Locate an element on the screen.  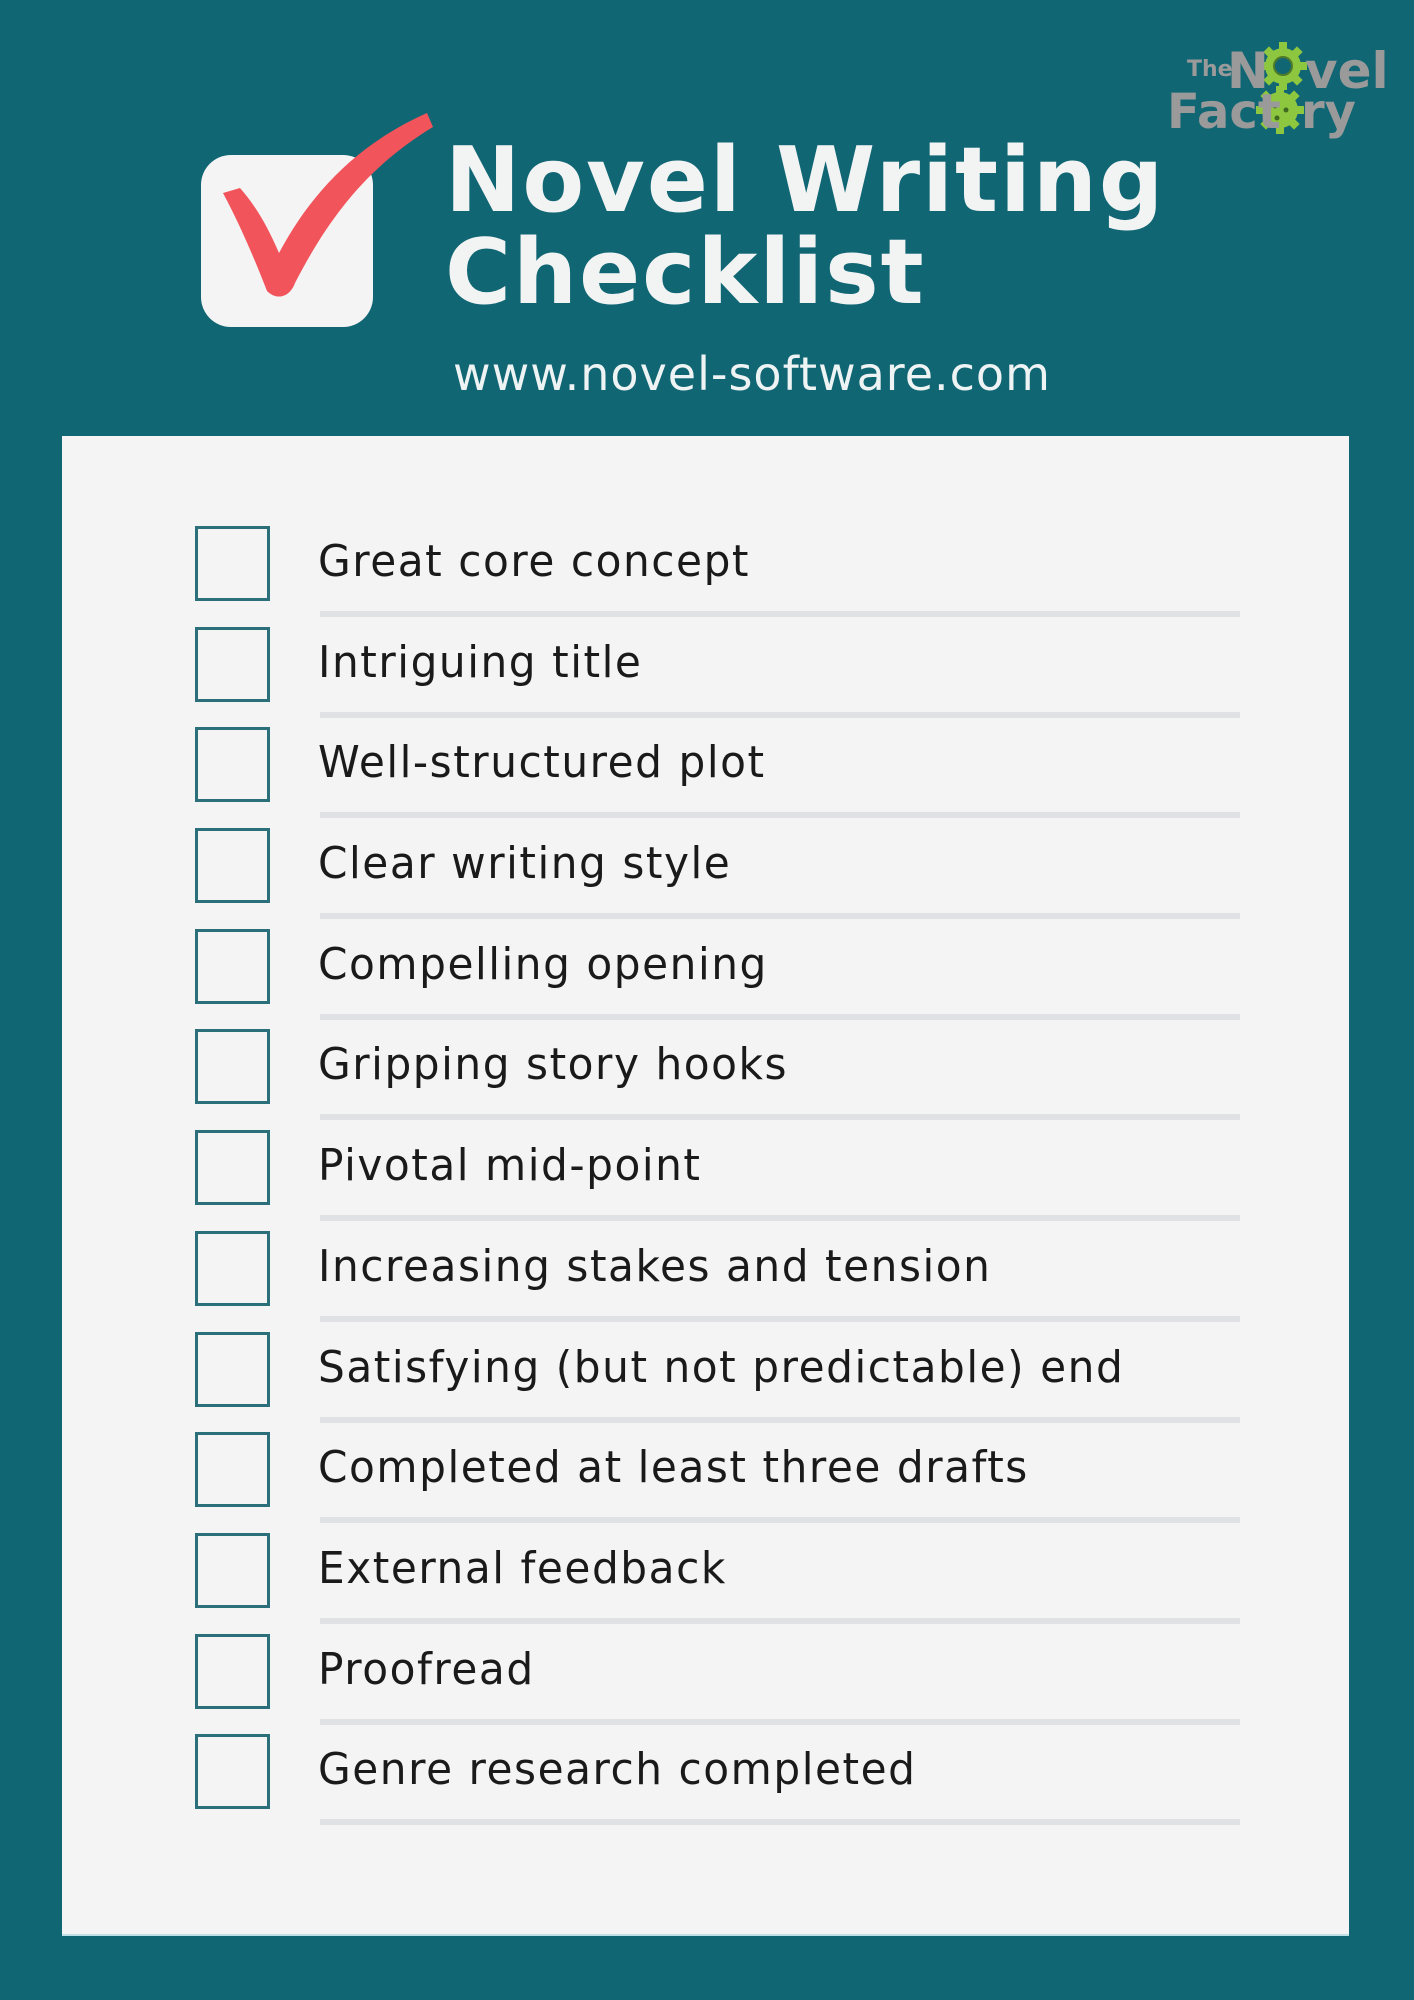
page-title: Novel Writing Checklist is located at coordinates (805, 227).